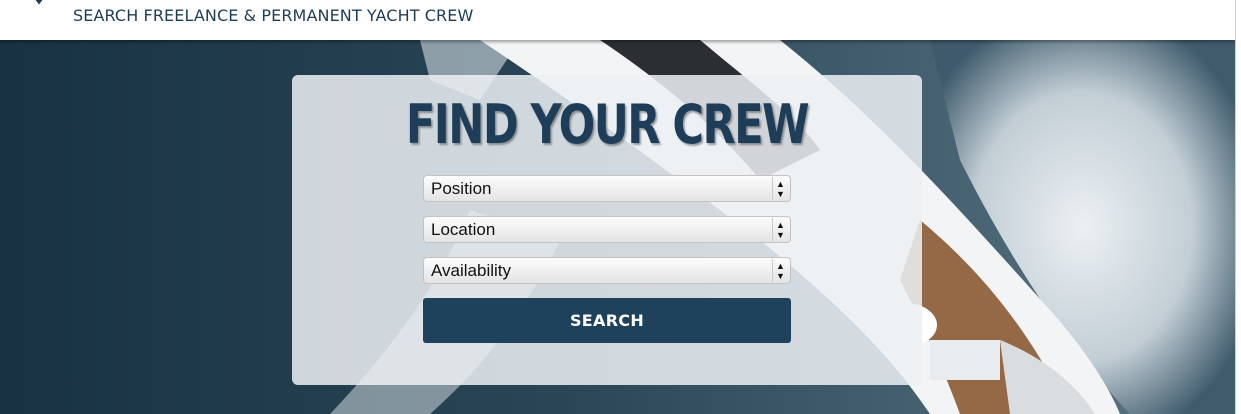 Image resolution: width=1241 pixels, height=414 pixels. I want to click on availability-select-value: Availability, so click(471, 270).